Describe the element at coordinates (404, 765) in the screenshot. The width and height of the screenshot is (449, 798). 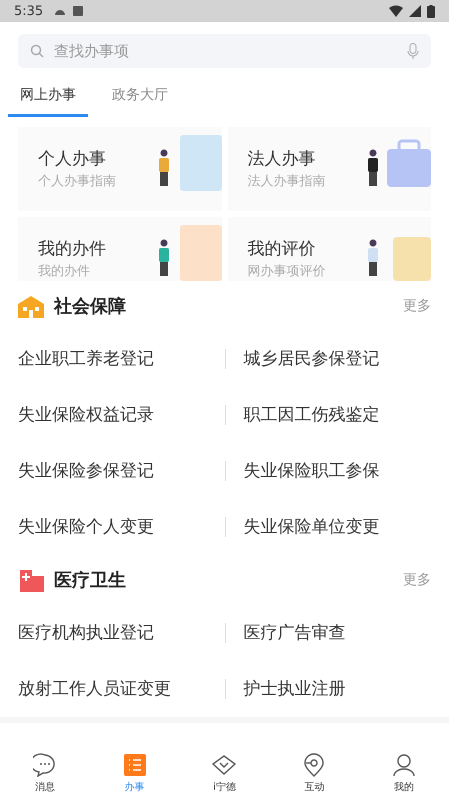
I see `user-icon` at that location.